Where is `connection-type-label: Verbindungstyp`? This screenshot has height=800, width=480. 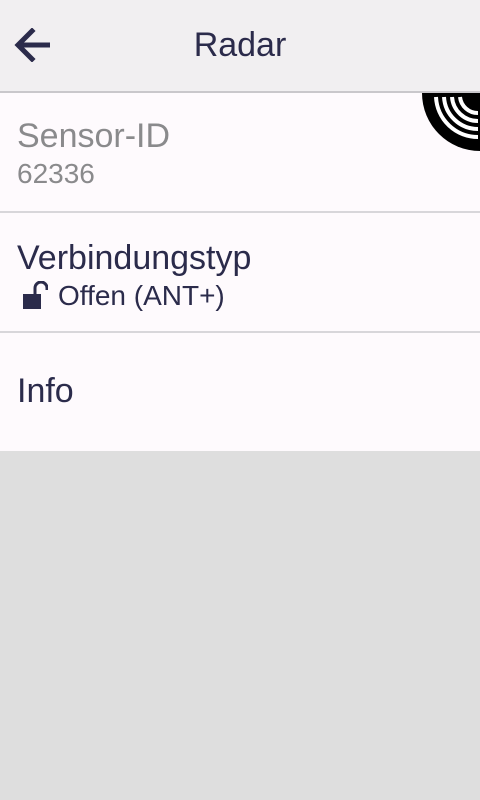
connection-type-label: Verbindungstyp is located at coordinates (134, 258).